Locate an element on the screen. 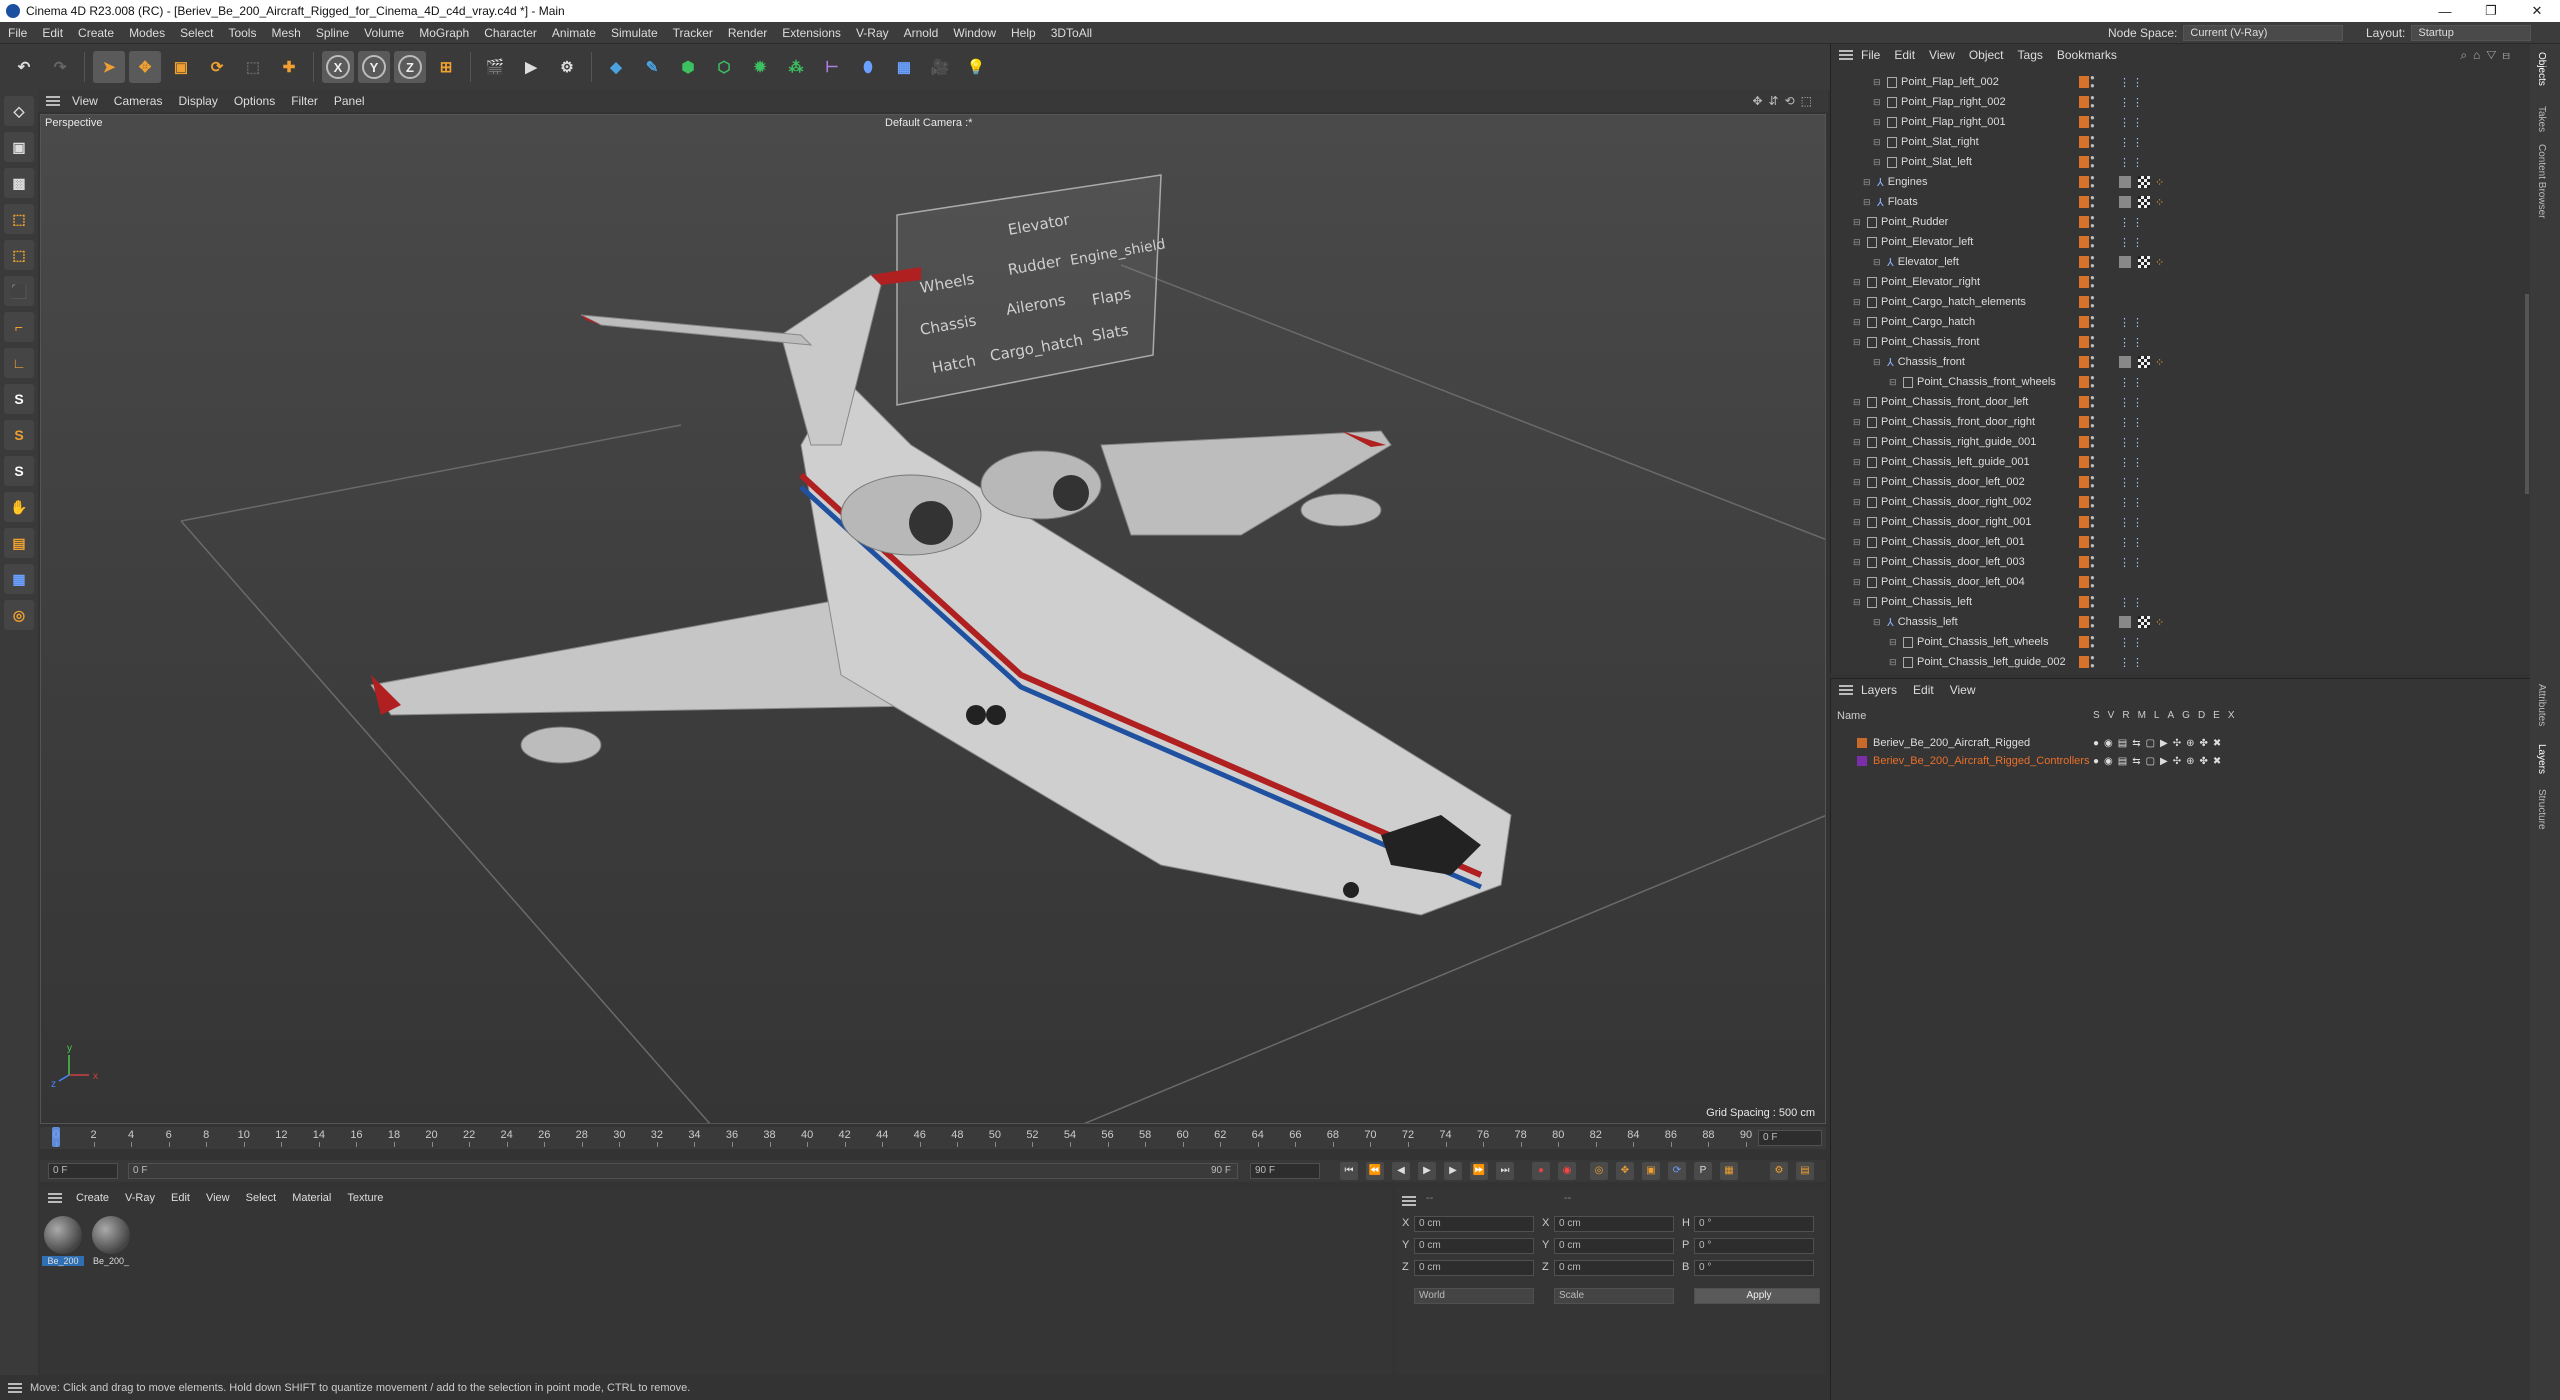 This screenshot has height=1400, width=2560. object-row: ⊟ Point_Chassis_door_right_002 ● ● ⋮⋮ is located at coordinates (2176, 502).